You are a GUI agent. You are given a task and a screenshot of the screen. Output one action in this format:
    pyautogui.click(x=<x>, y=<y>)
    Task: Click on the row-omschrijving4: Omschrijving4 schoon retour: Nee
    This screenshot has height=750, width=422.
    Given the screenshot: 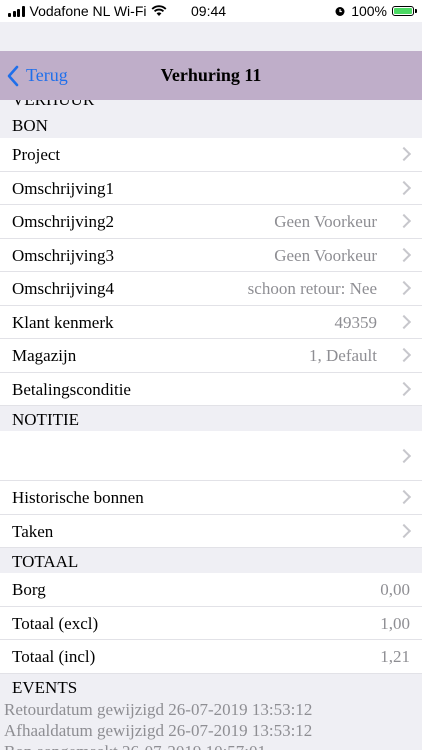 What is the action you would take?
    pyautogui.click(x=211, y=289)
    